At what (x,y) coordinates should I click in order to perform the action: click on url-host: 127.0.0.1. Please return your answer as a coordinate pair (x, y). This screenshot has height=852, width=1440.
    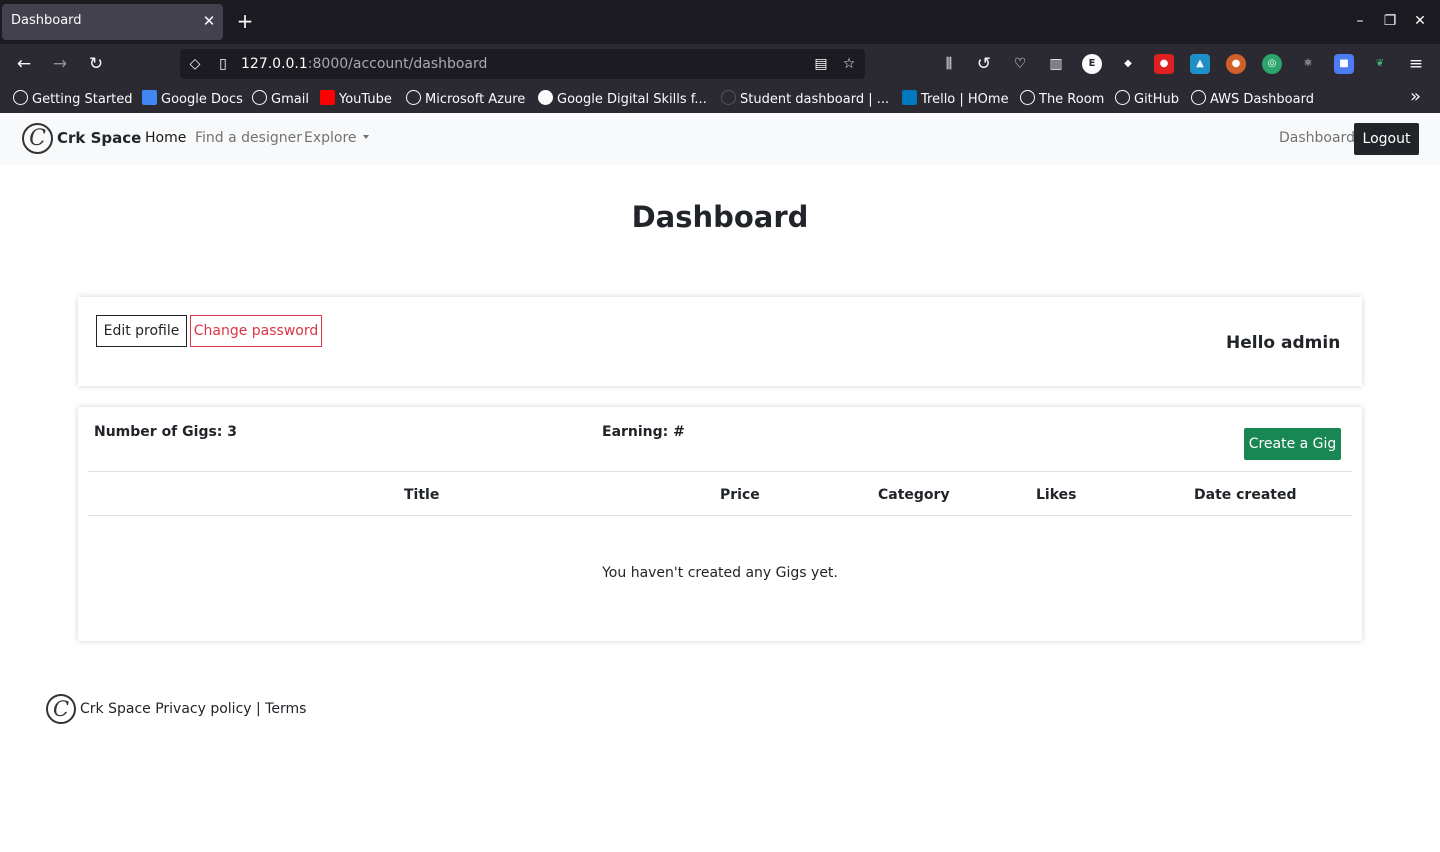
    Looking at the image, I should click on (274, 64).